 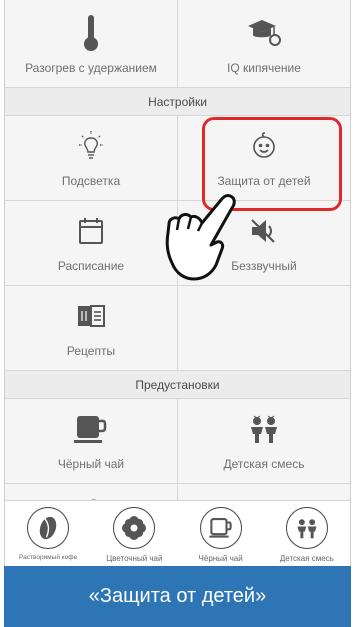 I want to click on recipes-cell: Рецепты, so click(x=91, y=328).